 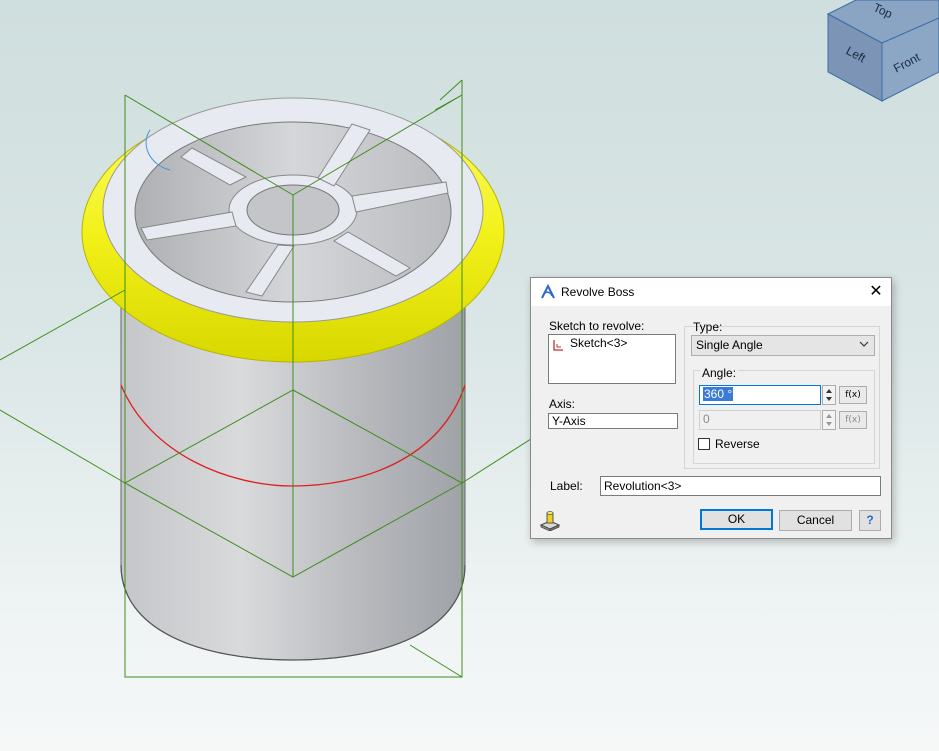 I want to click on angle-label: Angle:, so click(x=719, y=373).